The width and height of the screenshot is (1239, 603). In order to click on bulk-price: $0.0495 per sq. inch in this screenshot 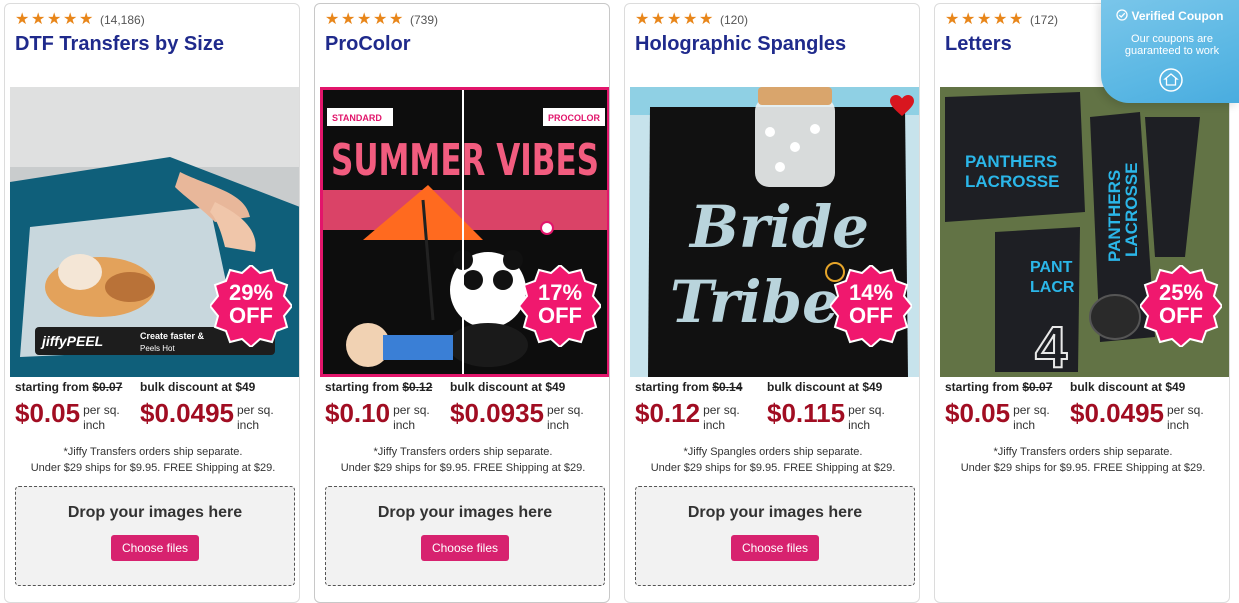, I will do `click(207, 414)`.